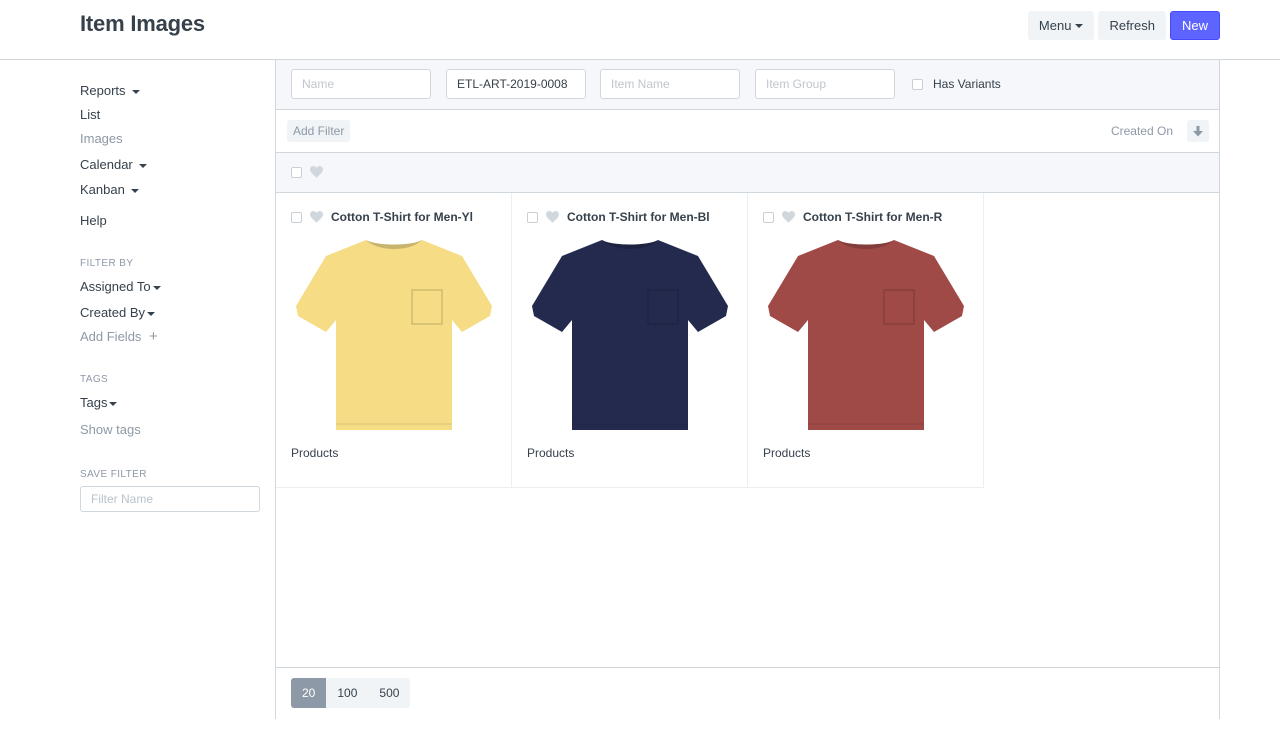 The height and width of the screenshot is (746, 1280). I want to click on page-length-selector: 20 100 500, so click(351, 693).